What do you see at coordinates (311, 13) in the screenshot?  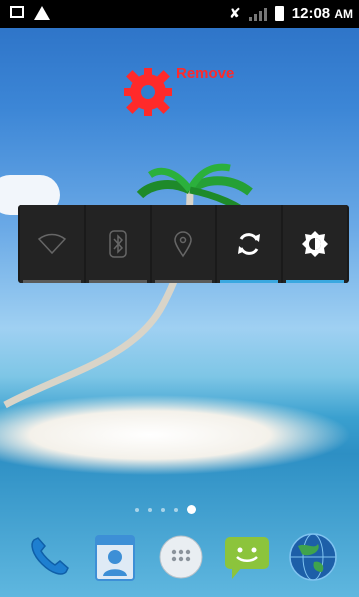 I see `clock-time: 12:08` at bounding box center [311, 13].